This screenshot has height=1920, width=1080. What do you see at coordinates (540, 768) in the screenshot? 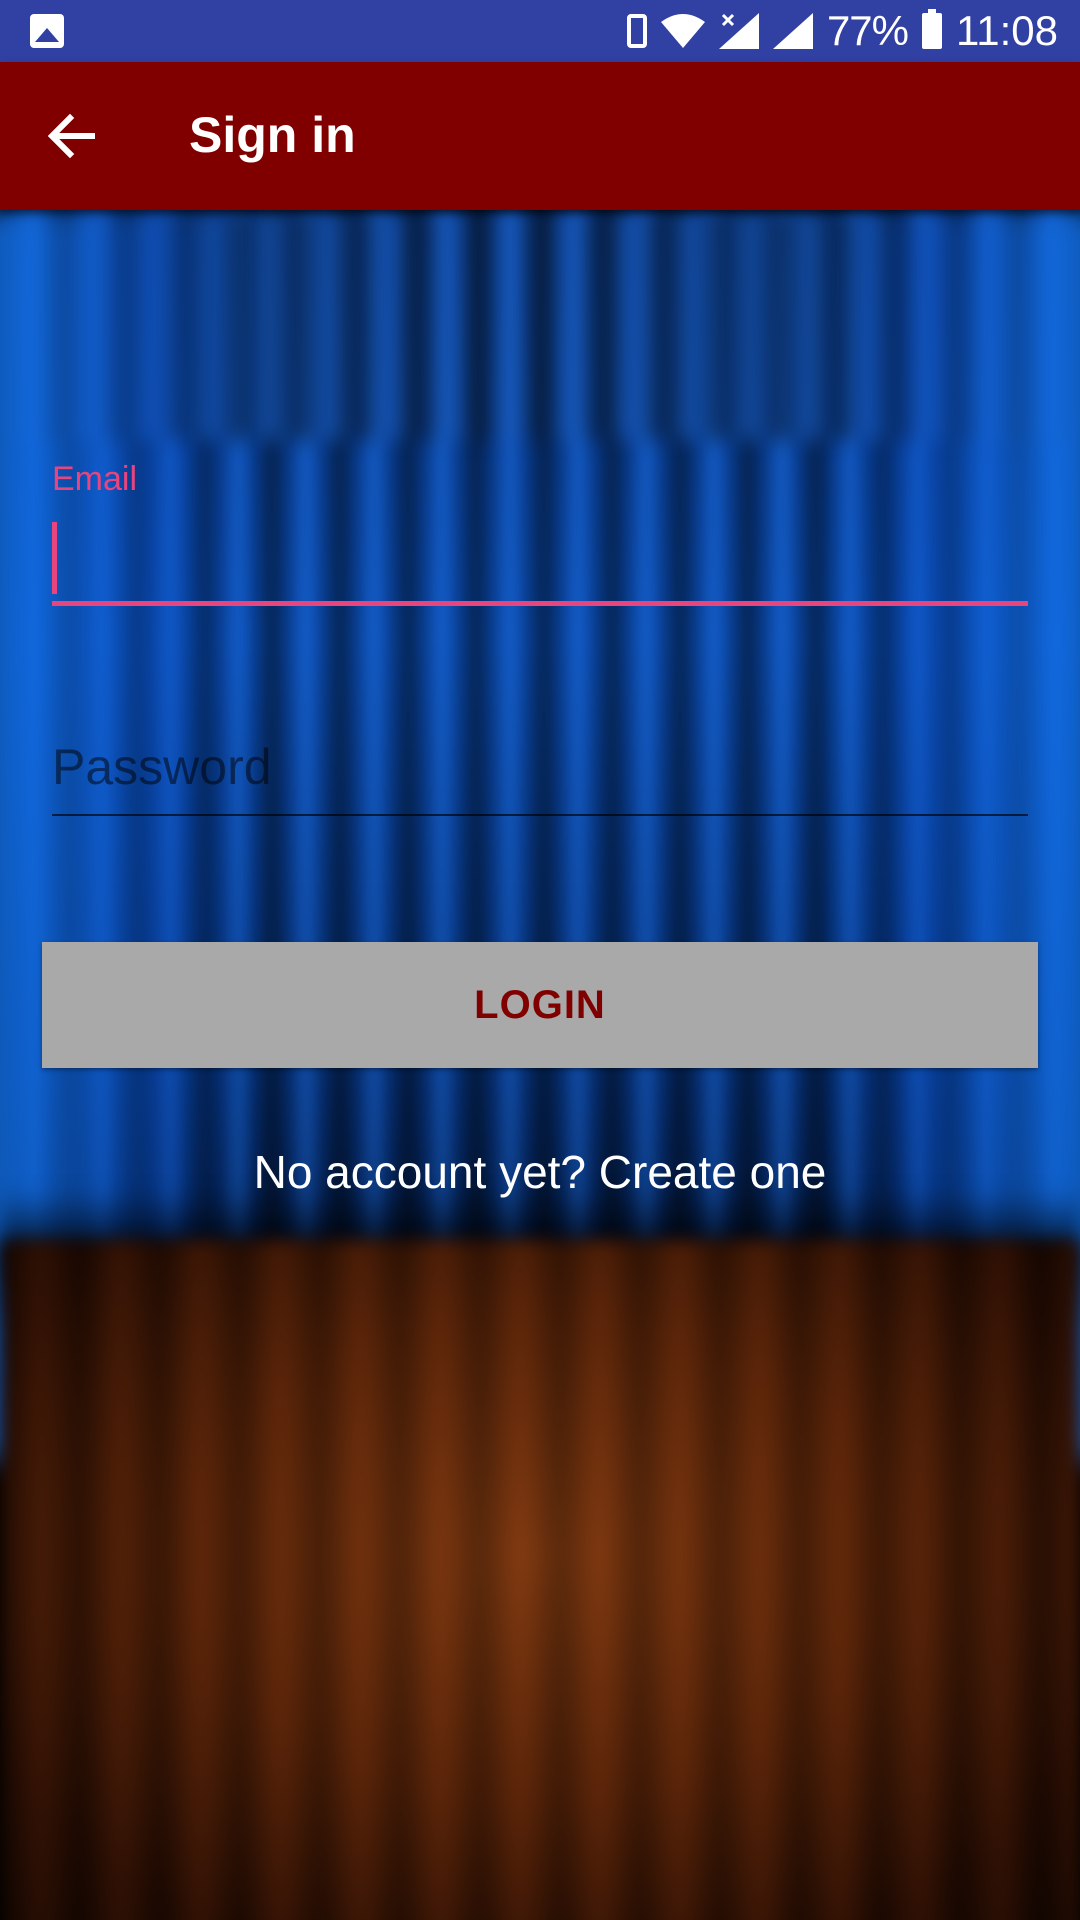
I see `password-field` at bounding box center [540, 768].